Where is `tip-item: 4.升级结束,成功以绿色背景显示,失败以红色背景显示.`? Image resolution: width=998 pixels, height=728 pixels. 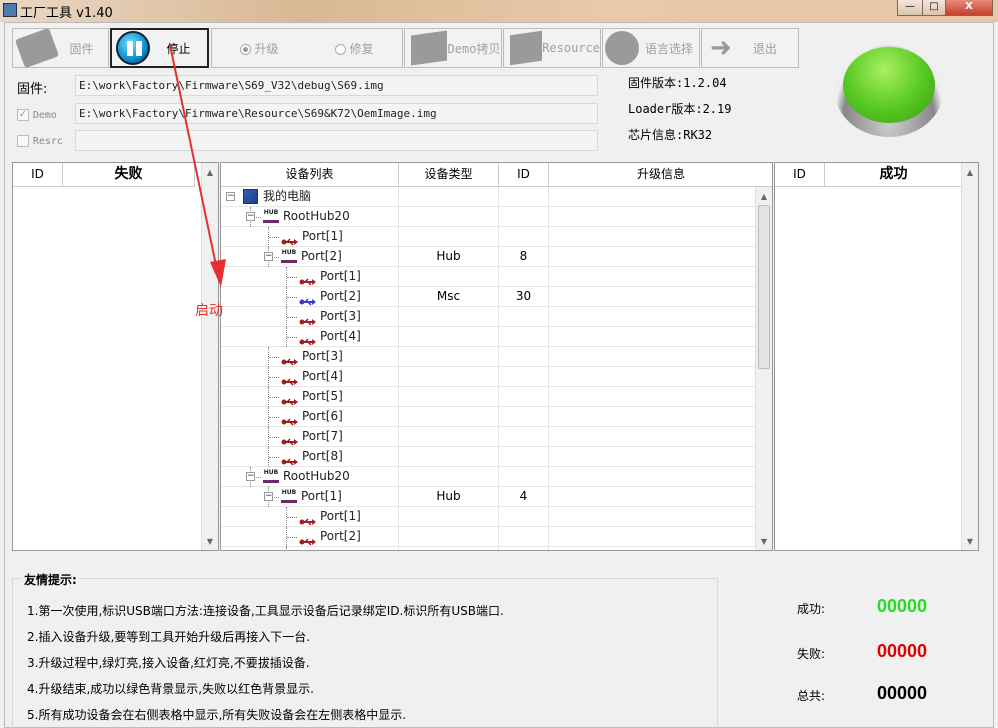
tip-item: 4.升级结束,成功以绿色背景显示,失败以红色背景显示. is located at coordinates (170, 689).